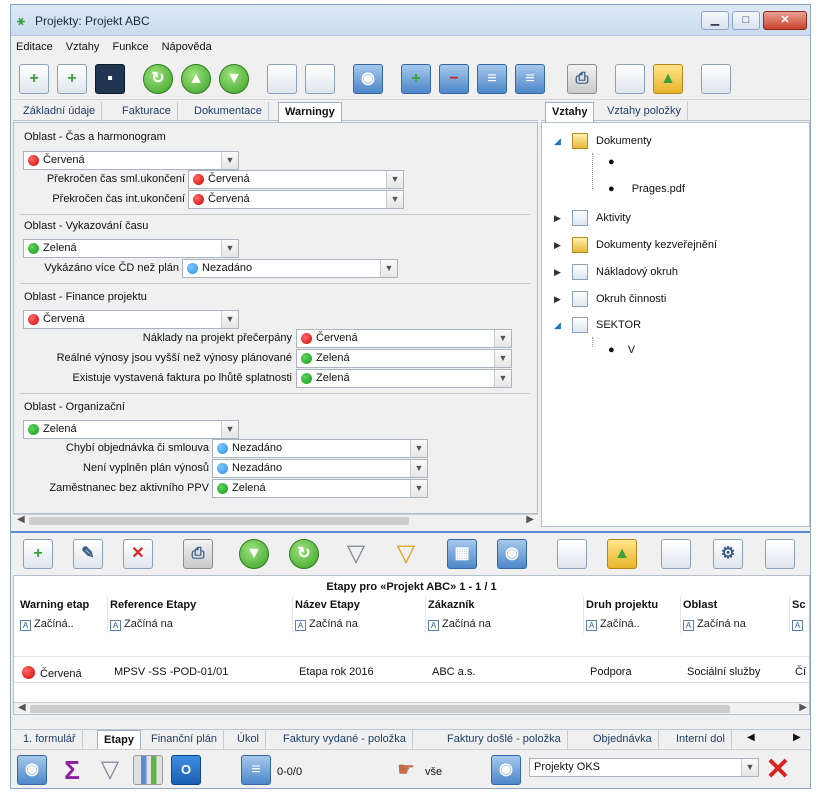 This screenshot has width=821, height=797. I want to click on grid-preview-icon: ◉, so click(512, 554).